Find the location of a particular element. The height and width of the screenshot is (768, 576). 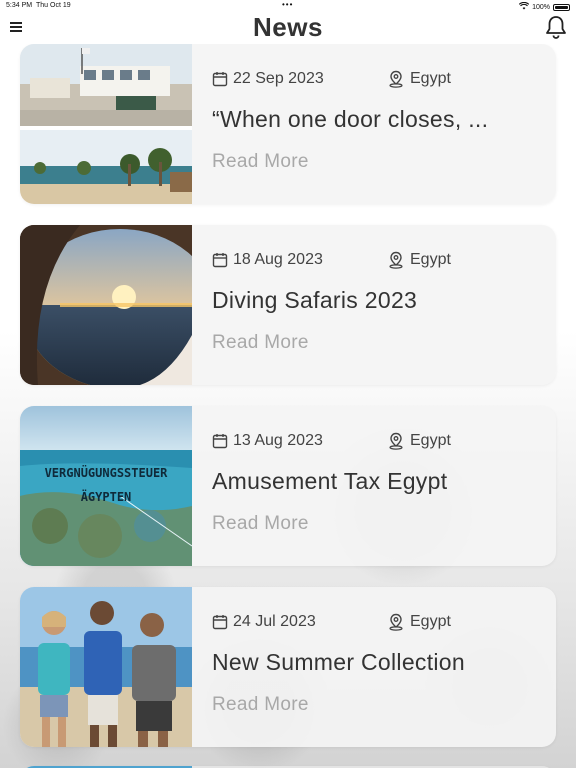

news-date: 24 Jul 2023 is located at coordinates (264, 622).